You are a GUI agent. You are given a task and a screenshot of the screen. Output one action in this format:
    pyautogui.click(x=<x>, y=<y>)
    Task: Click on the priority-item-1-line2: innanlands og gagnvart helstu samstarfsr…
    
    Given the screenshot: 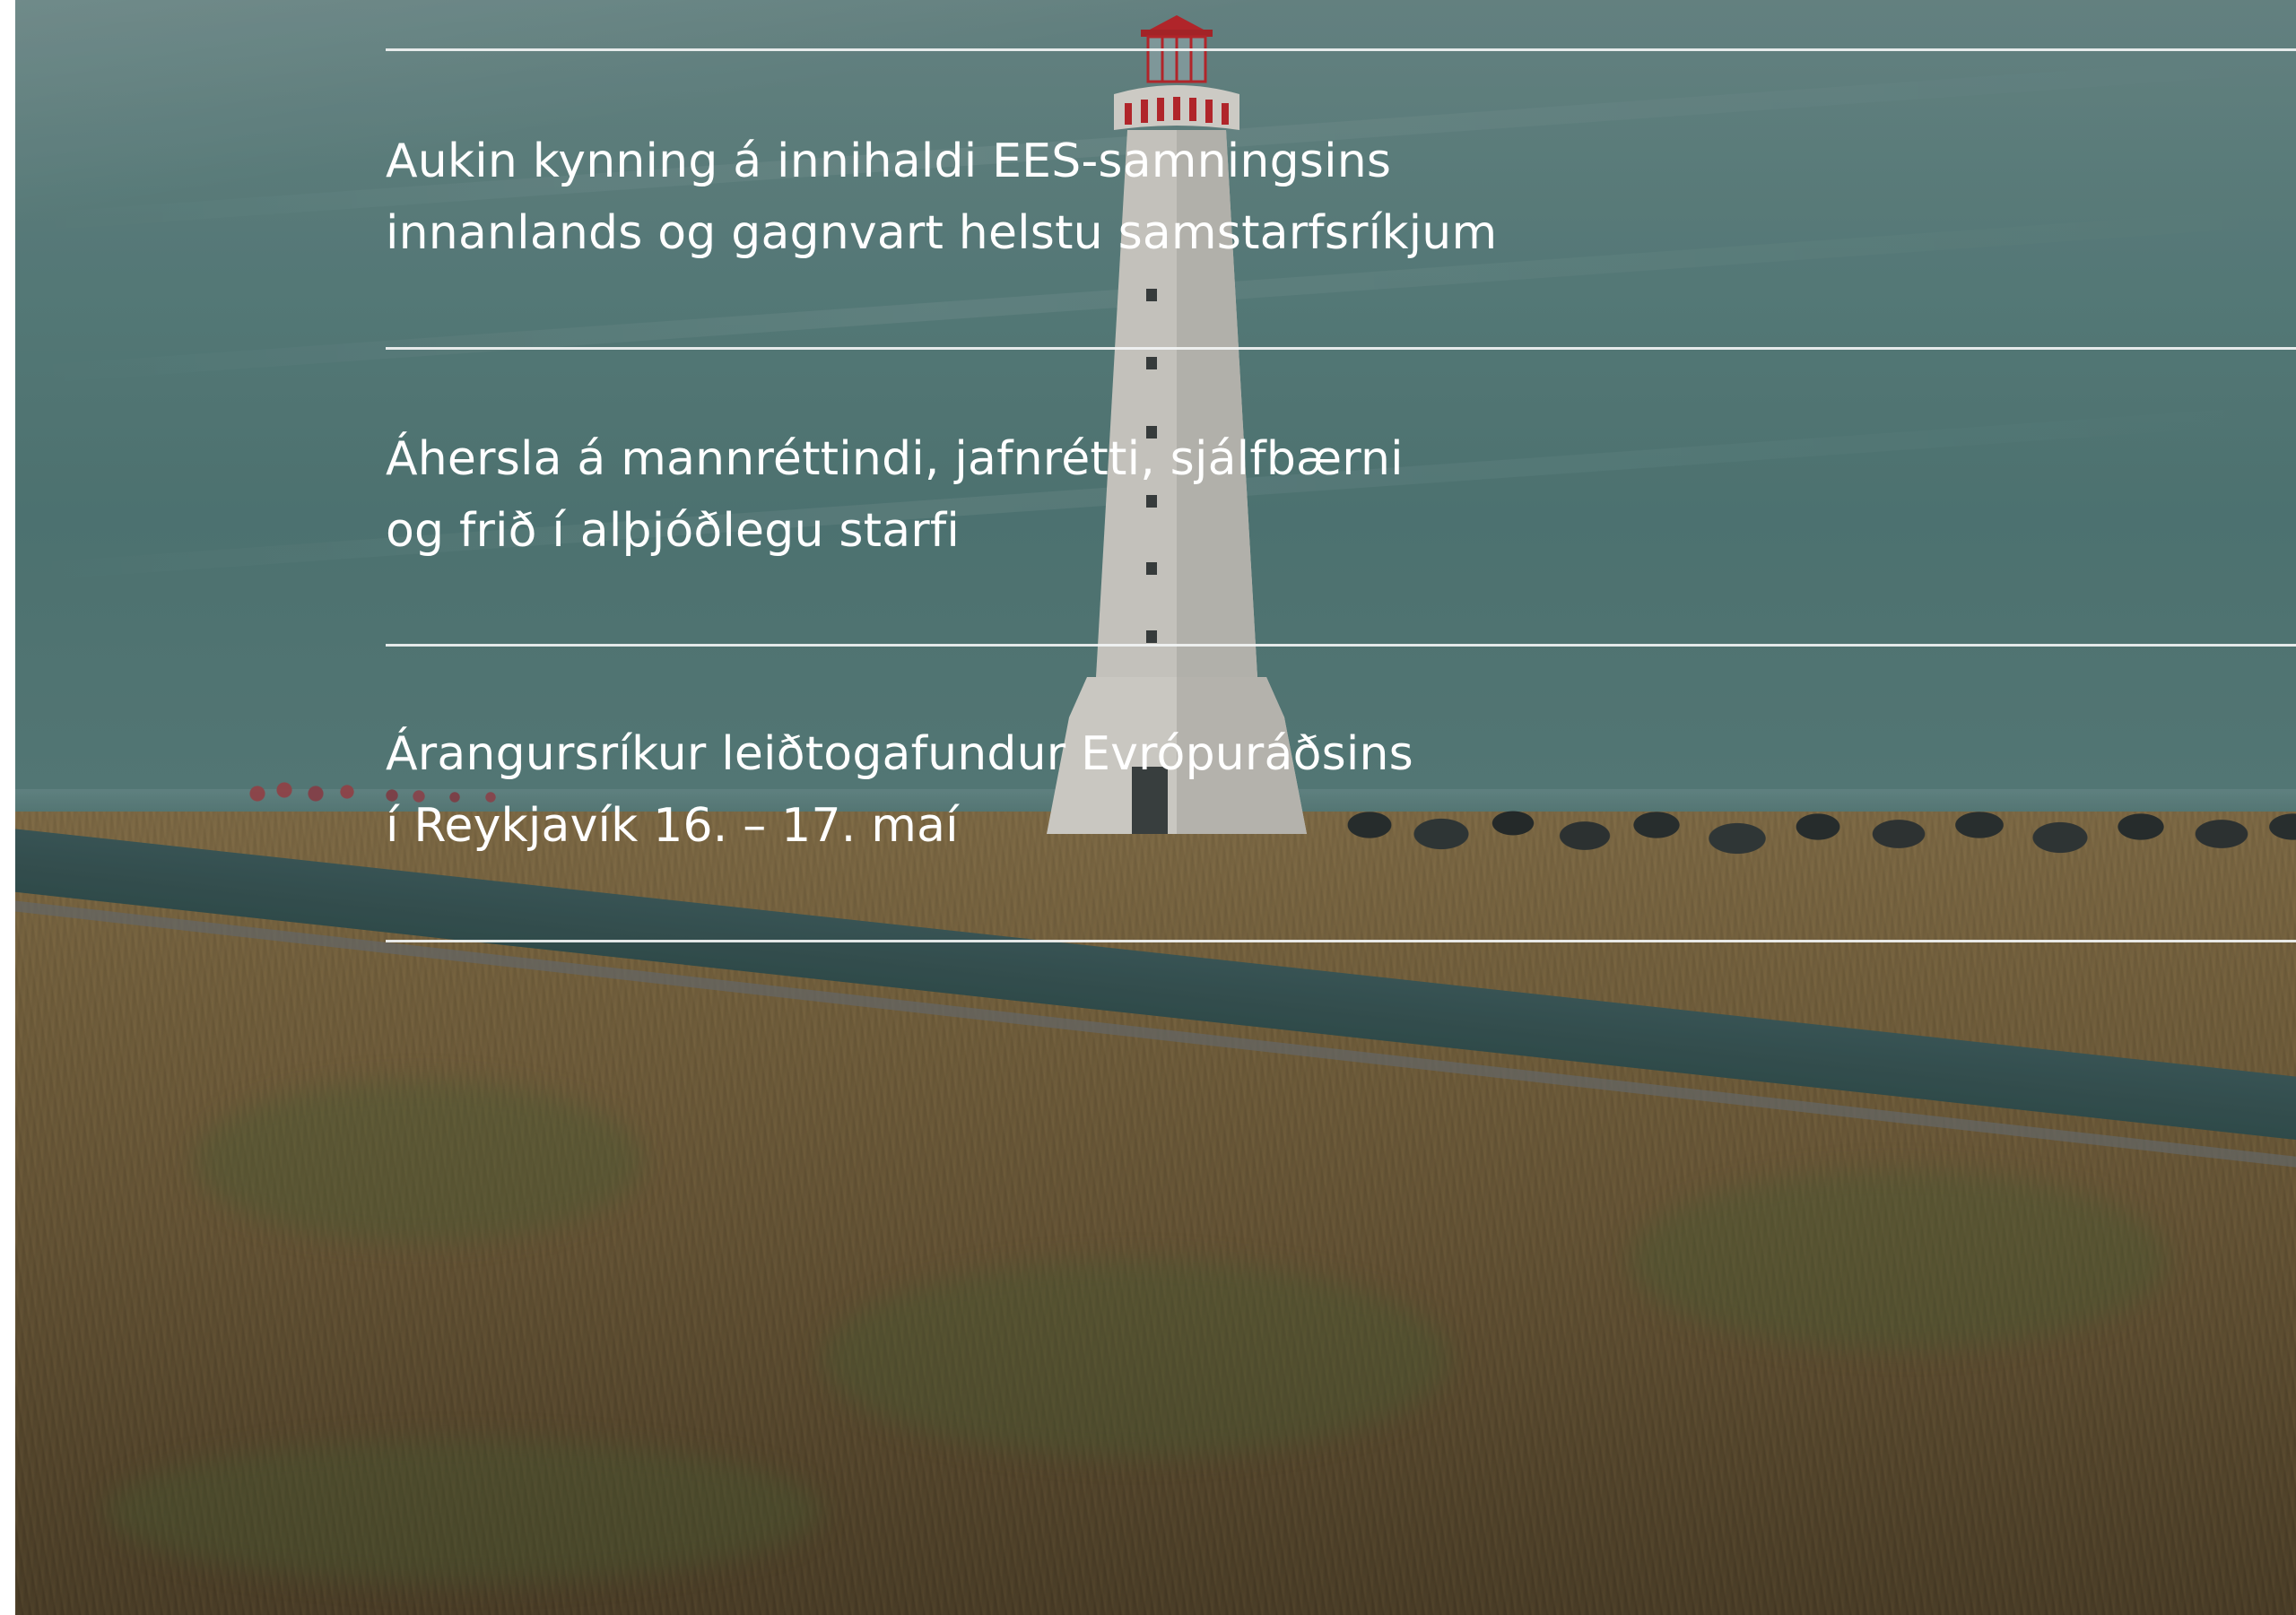 What is the action you would take?
    pyautogui.click(x=942, y=233)
    